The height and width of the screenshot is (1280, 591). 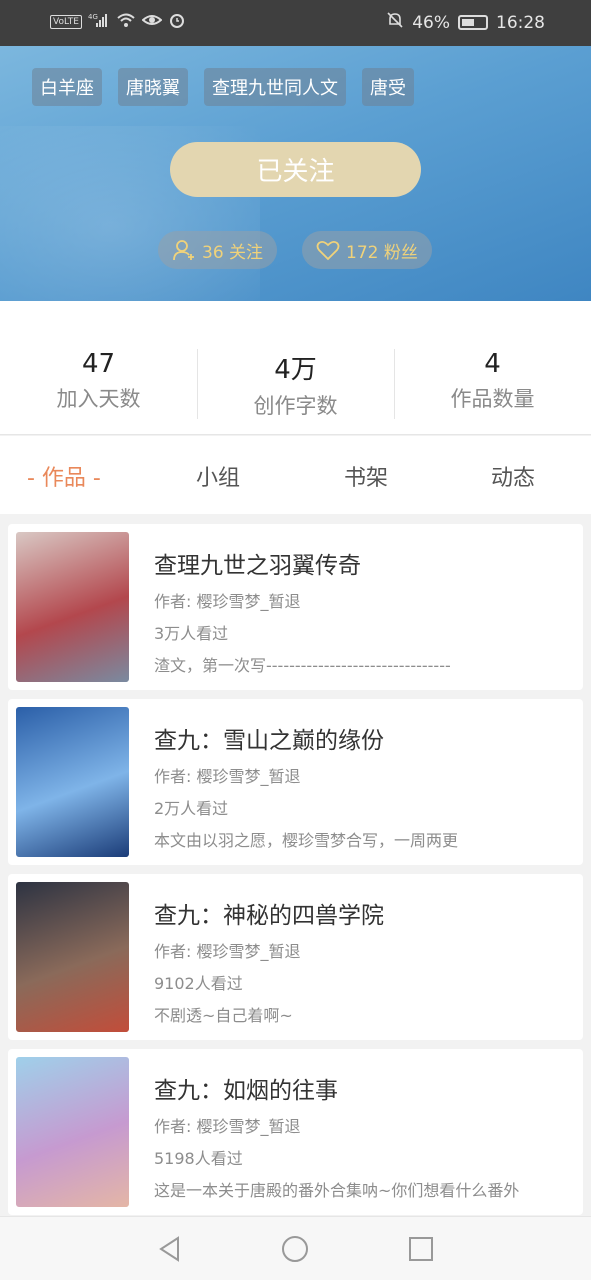 What do you see at coordinates (269, 916) in the screenshot?
I see `work-title: 查九：神秘的四兽学院` at bounding box center [269, 916].